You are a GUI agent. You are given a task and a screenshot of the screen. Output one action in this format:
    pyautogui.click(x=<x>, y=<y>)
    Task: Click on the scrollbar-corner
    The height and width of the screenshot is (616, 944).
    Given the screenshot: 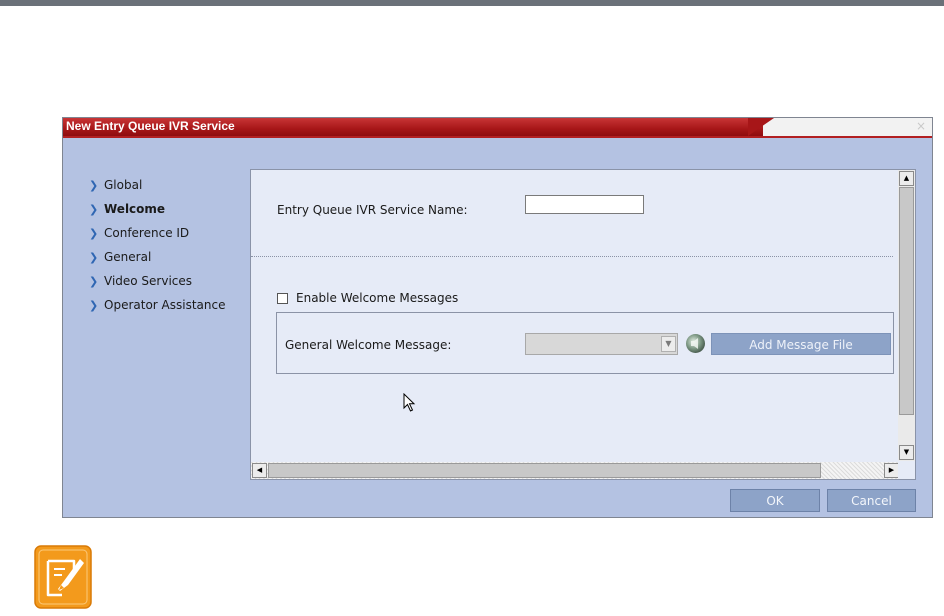 What is the action you would take?
    pyautogui.click(x=906, y=470)
    